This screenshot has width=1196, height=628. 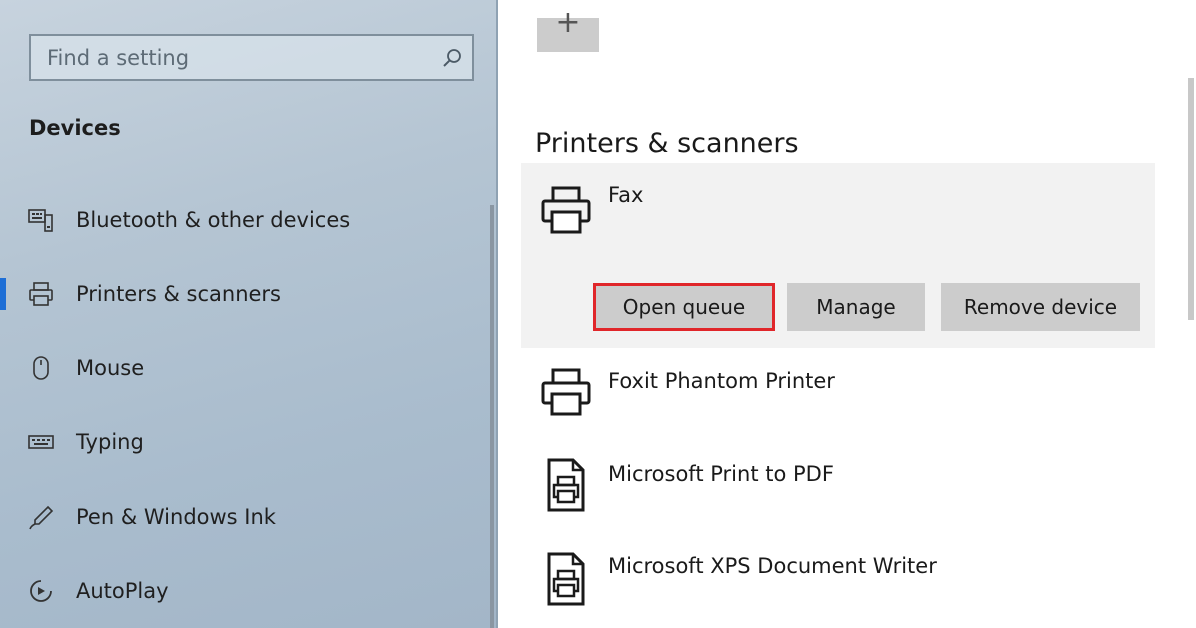 I want to click on manage-button: Manage, so click(x=856, y=307).